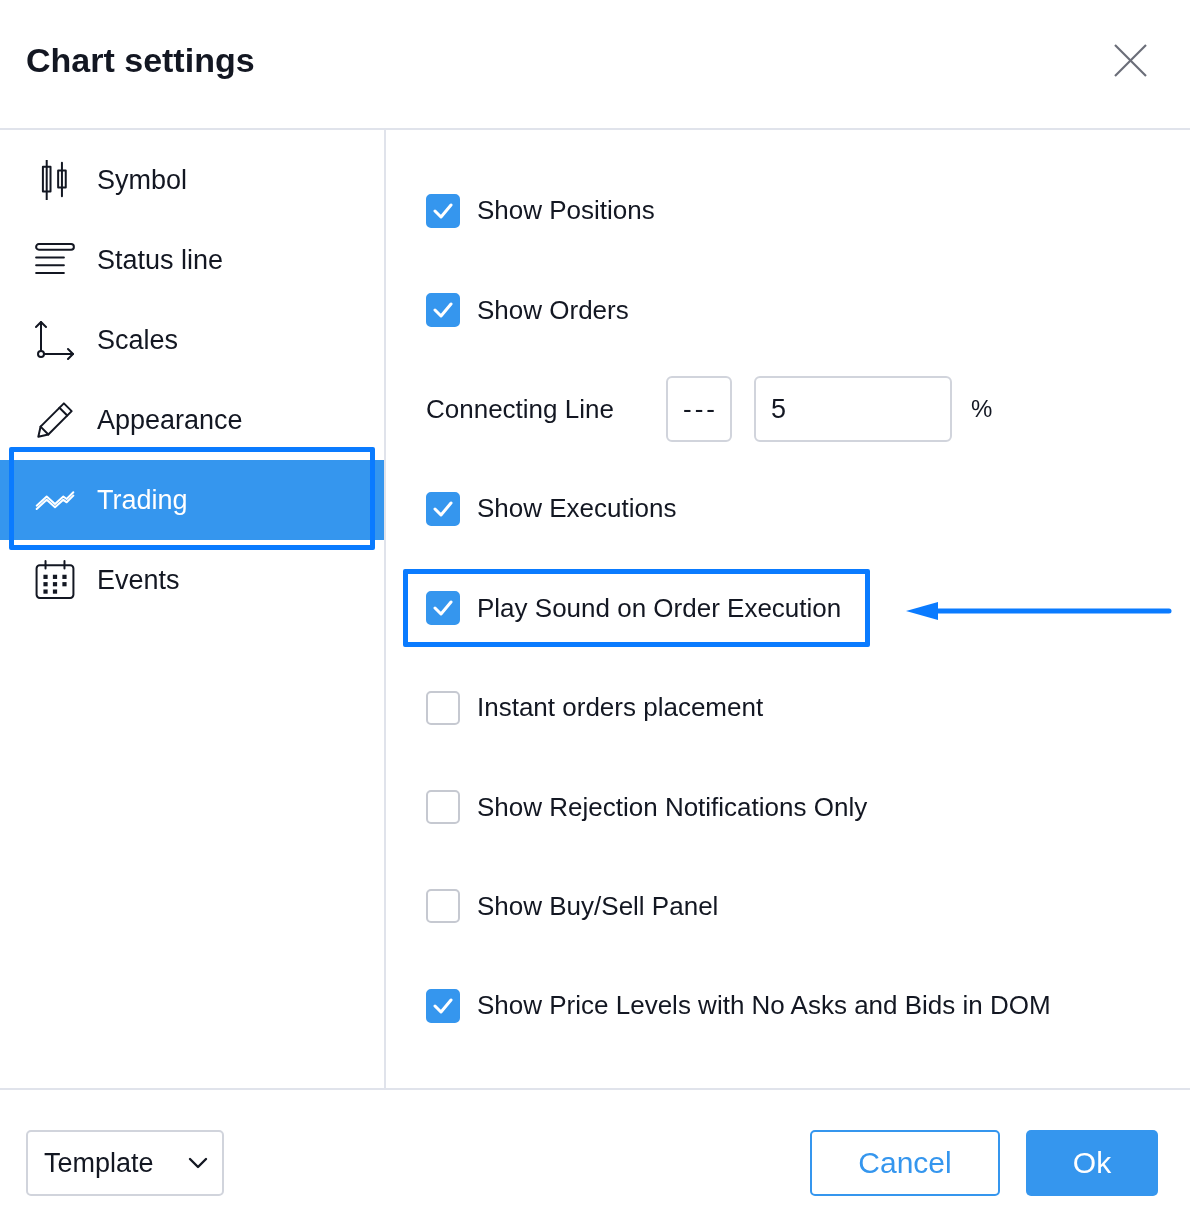 The image size is (1190, 1224). Describe the element at coordinates (55, 260) in the screenshot. I see `text-lines-icon` at that location.